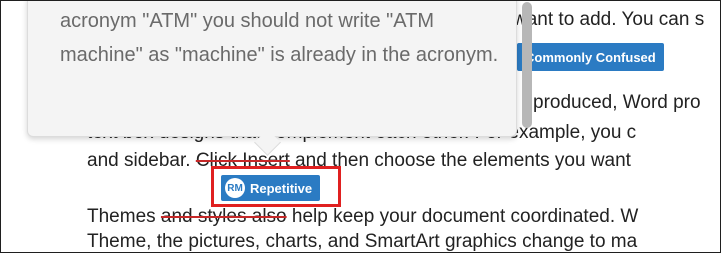  Describe the element at coordinates (224, 216) in the screenshot. I see `strikethrough-text-2: and styles also` at that location.